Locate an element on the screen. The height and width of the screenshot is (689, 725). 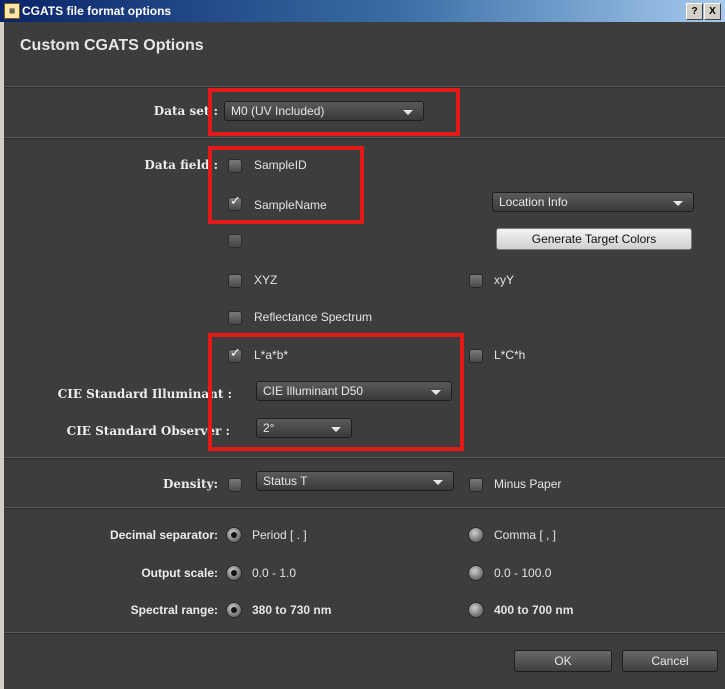
illuminant-label: CIE Standard Illuminant : is located at coordinates (144, 394).